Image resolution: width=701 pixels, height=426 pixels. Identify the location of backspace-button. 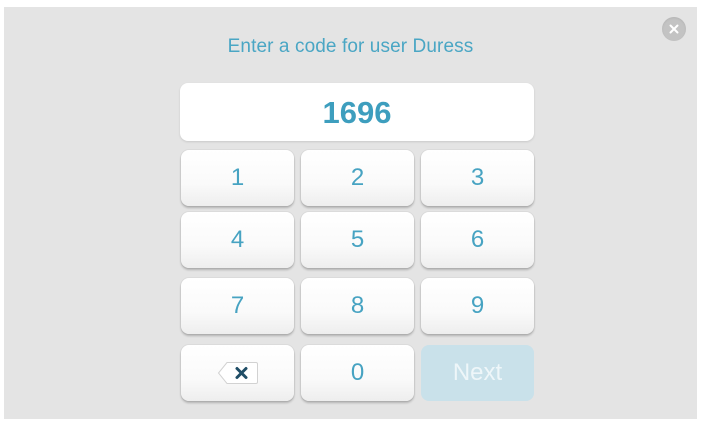
(237, 373).